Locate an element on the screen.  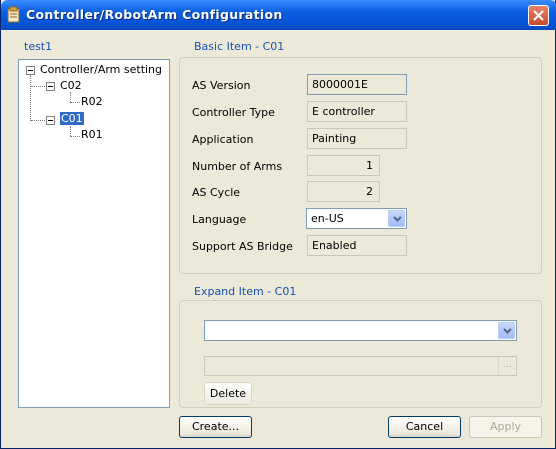
language-dropdown-button is located at coordinates (396, 218).